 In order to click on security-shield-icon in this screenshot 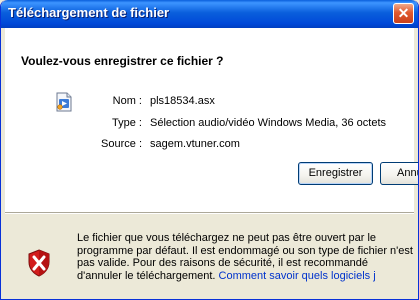, I will do `click(39, 263)`.